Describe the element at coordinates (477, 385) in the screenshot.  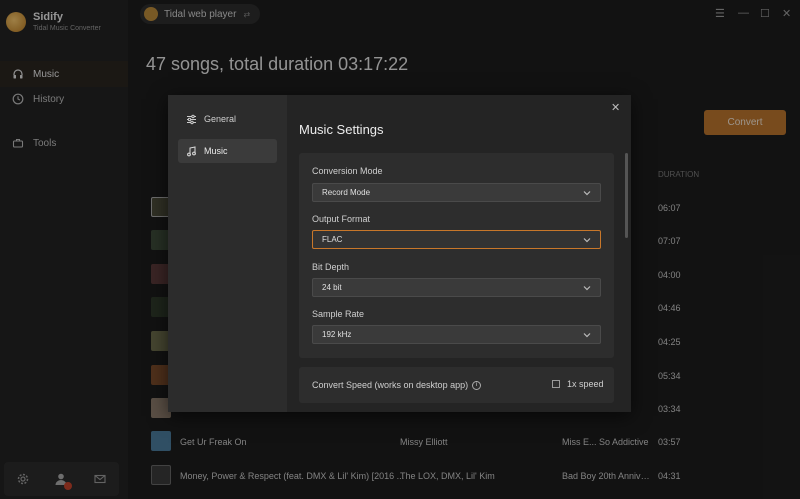
I see `info-icon: i` at that location.